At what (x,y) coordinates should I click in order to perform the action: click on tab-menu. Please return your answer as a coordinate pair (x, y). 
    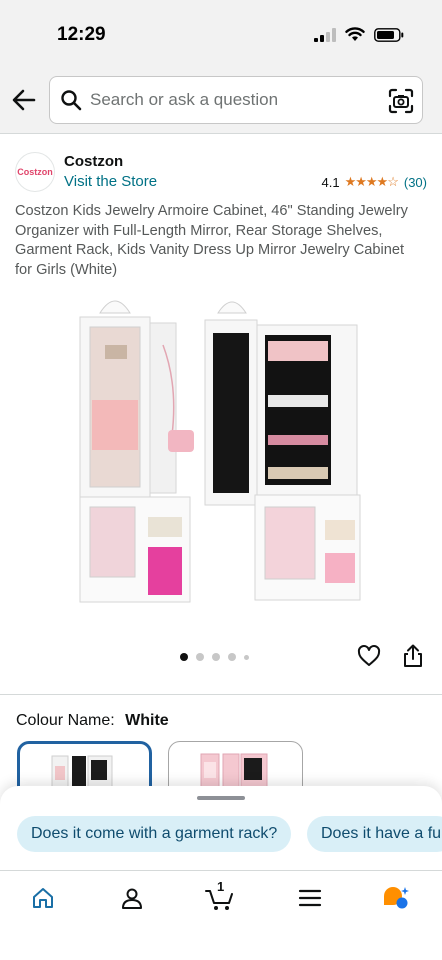
    Looking at the image, I should click on (310, 898).